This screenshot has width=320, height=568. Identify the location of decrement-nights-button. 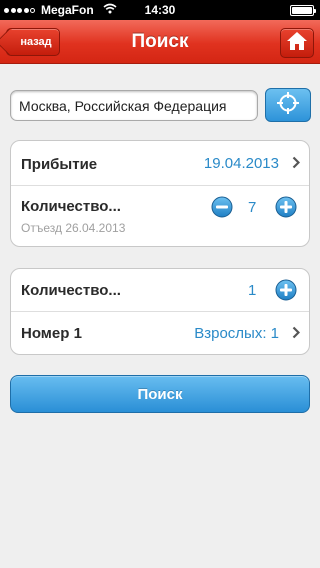
(222, 207).